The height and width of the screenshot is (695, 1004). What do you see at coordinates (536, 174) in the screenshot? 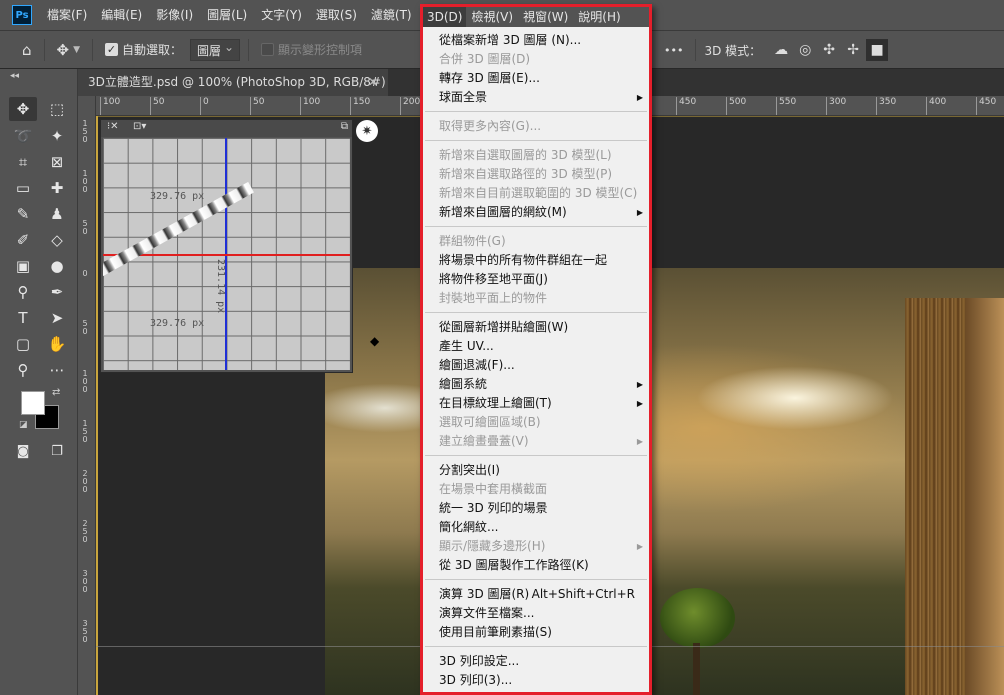
I see `menu-item: 新增來自選取路徑的 3D 模型(P)` at bounding box center [536, 174].